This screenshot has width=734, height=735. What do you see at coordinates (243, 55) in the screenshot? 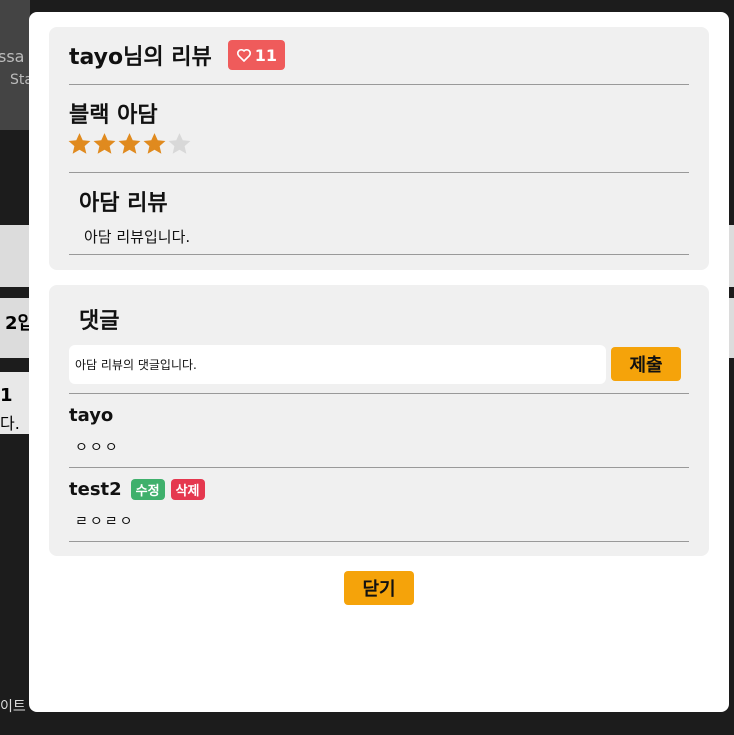
I see `heart-icon` at bounding box center [243, 55].